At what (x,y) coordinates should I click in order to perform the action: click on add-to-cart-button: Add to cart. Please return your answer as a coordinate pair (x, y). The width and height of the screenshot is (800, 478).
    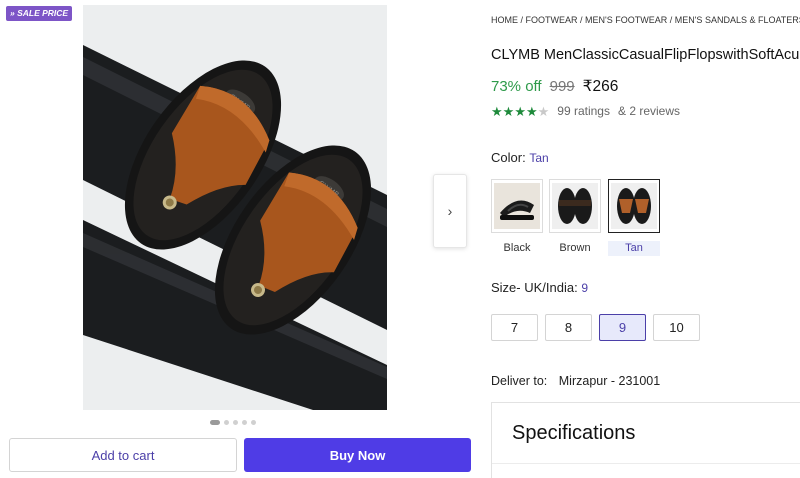
    Looking at the image, I should click on (123, 455).